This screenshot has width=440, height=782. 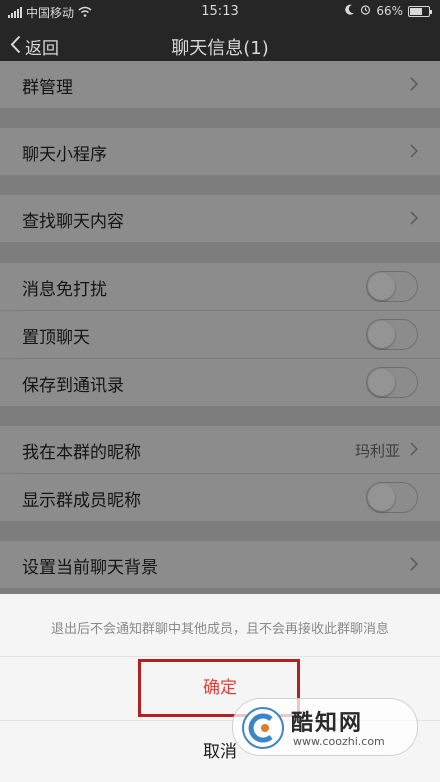 I want to click on row-label: 置顶聊天, so click(x=56, y=338).